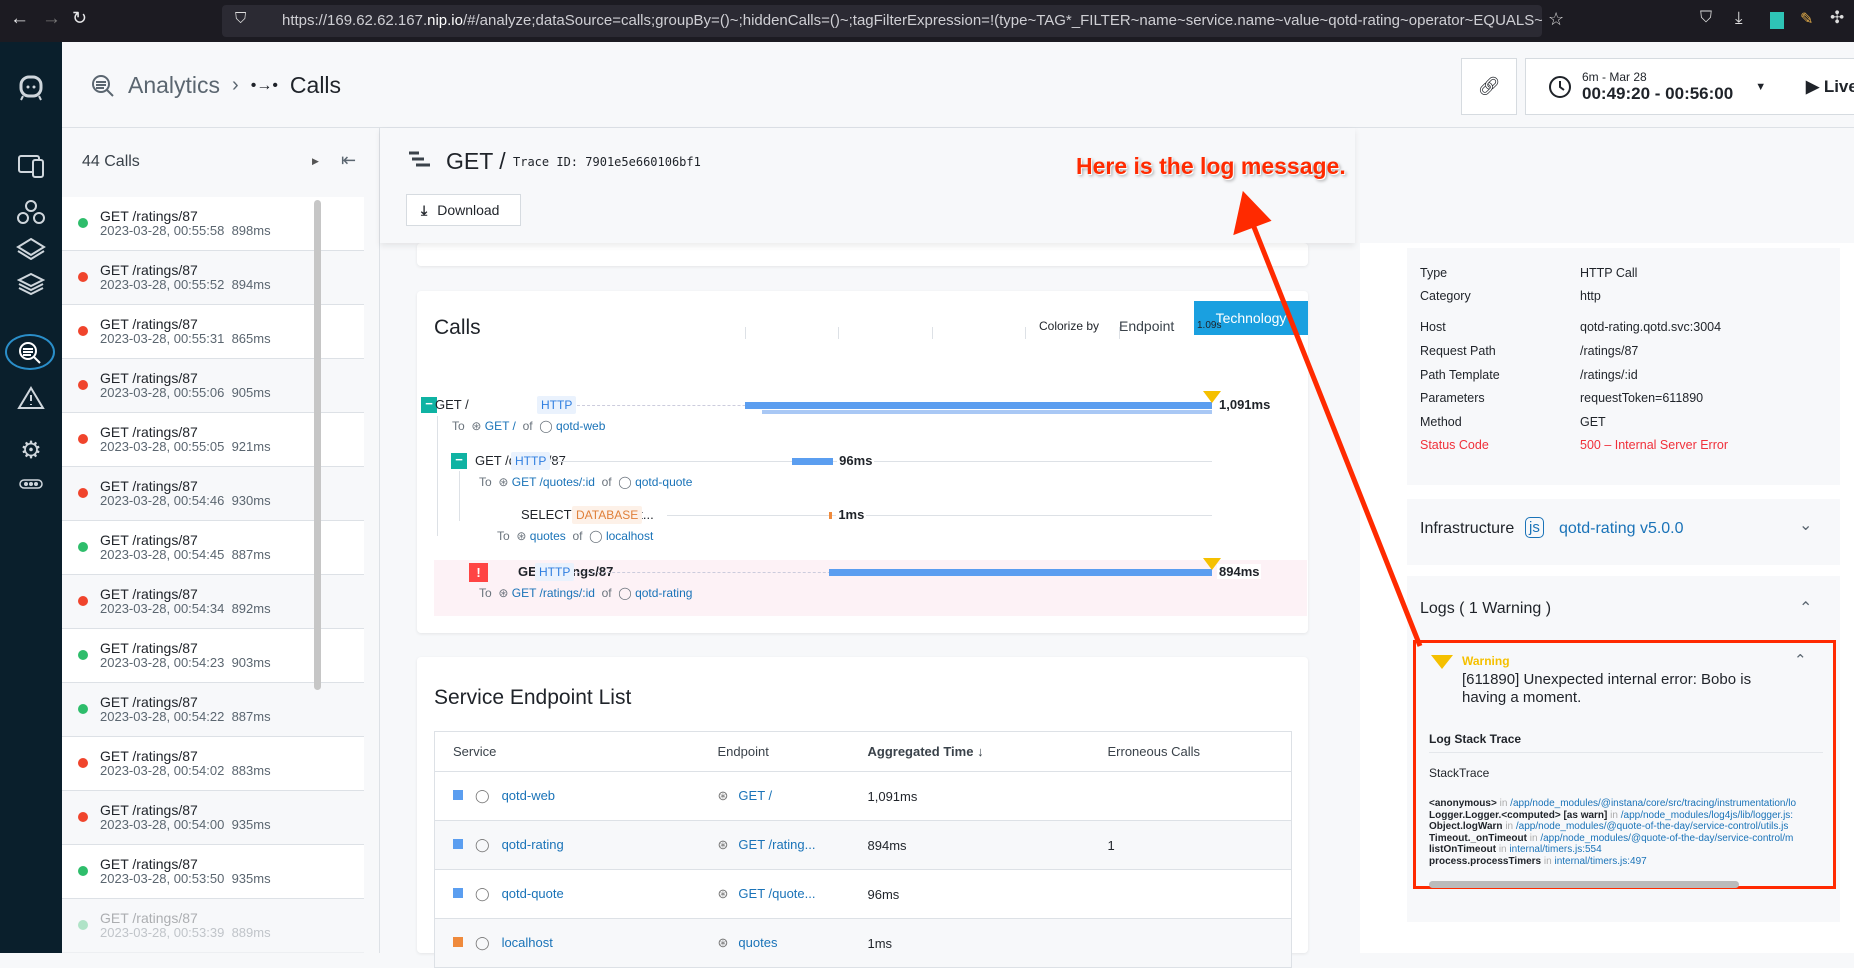  Describe the element at coordinates (437, 476) in the screenshot. I see `tree-line` at that location.